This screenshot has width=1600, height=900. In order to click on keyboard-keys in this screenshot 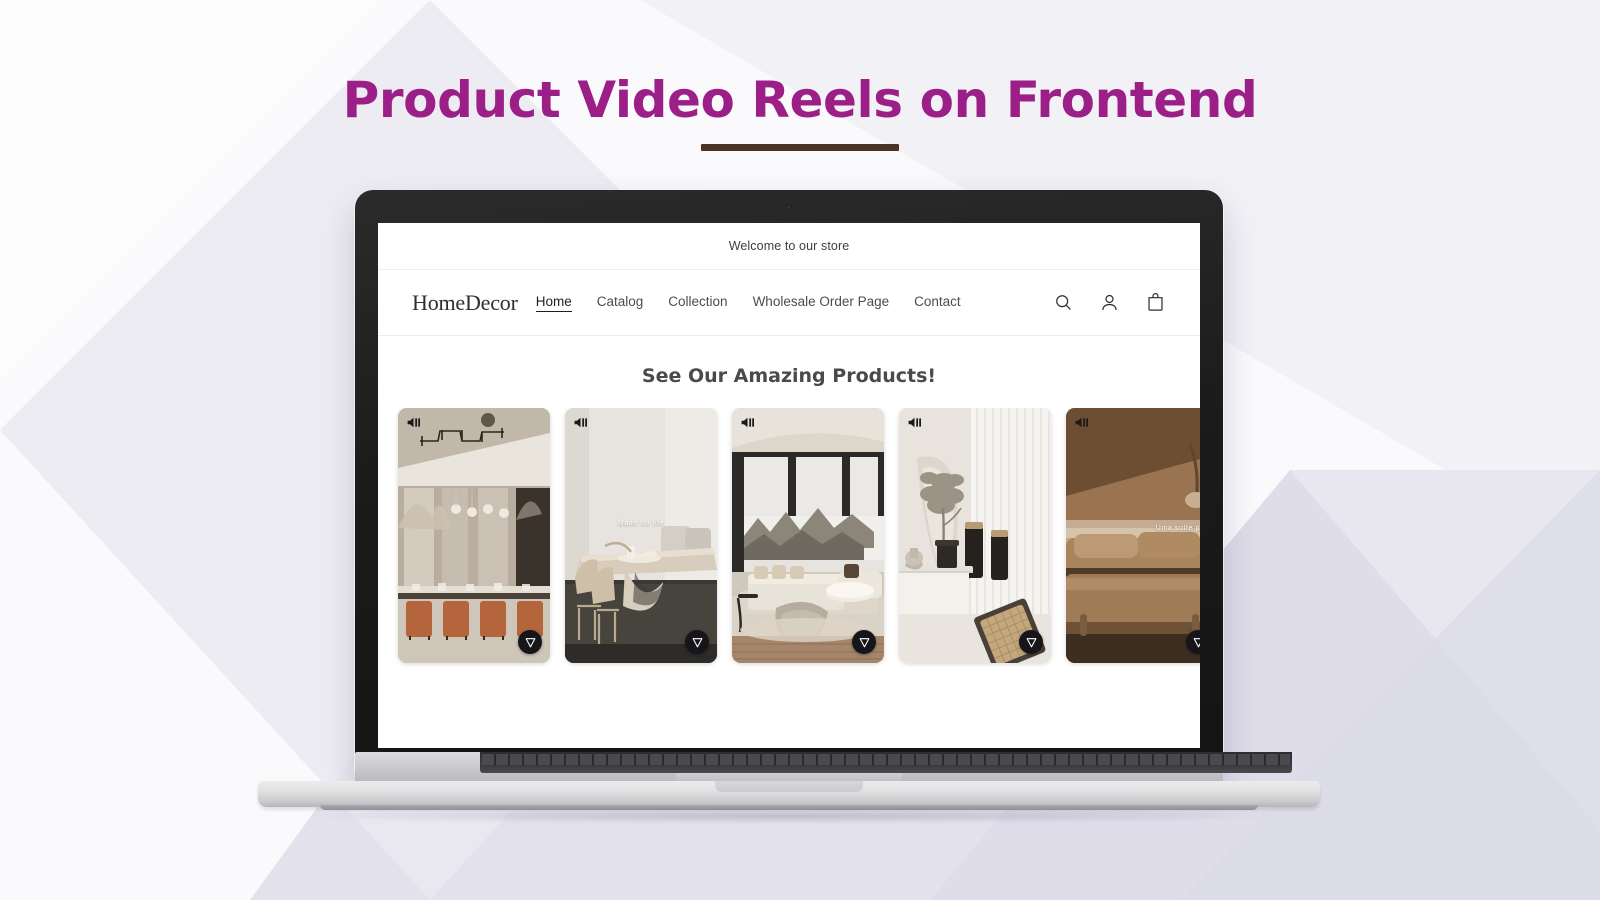, I will do `click(886, 759)`.